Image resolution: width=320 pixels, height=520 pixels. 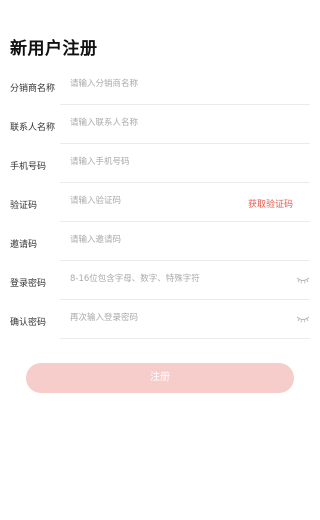 I want to click on password-field-wrapper, so click(x=185, y=280).